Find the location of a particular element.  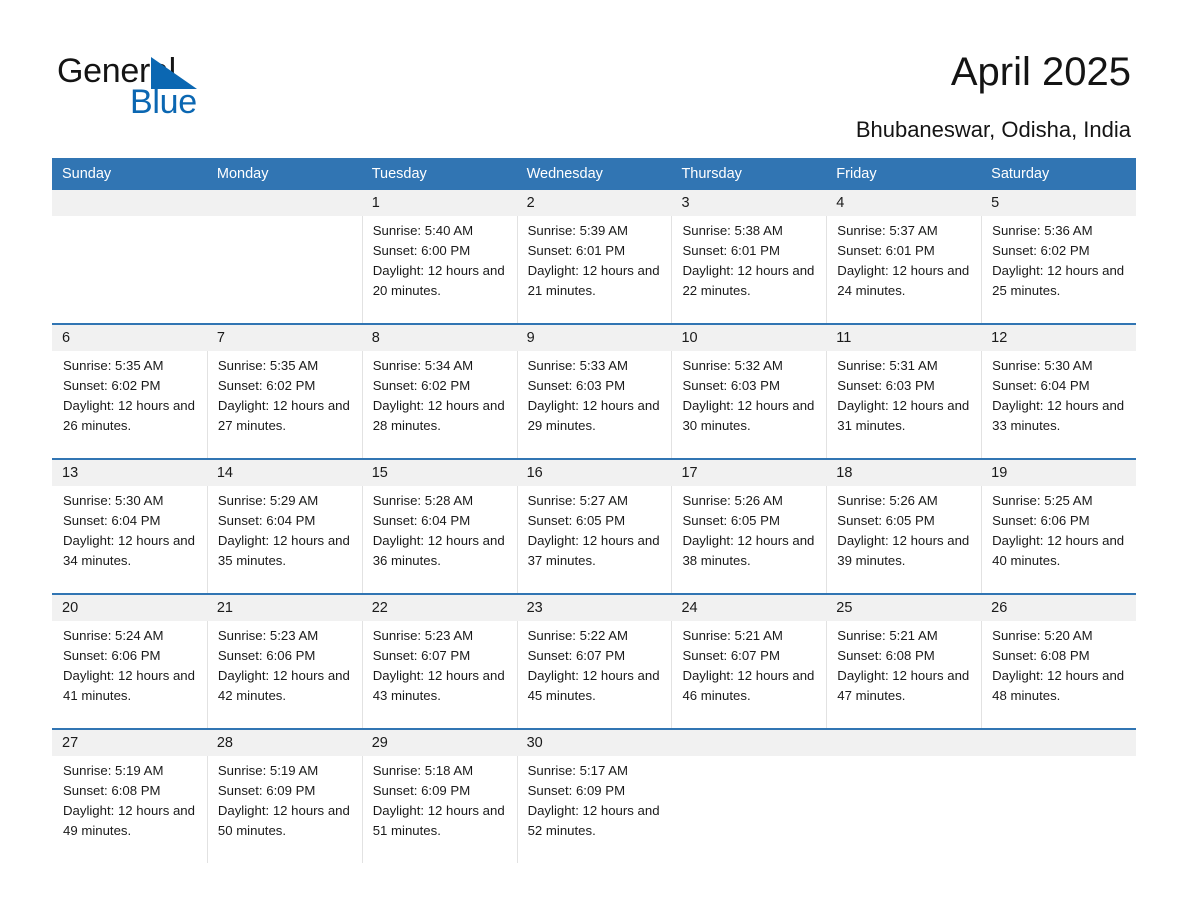

weekday-header-sunday: Sunday is located at coordinates (87, 174).